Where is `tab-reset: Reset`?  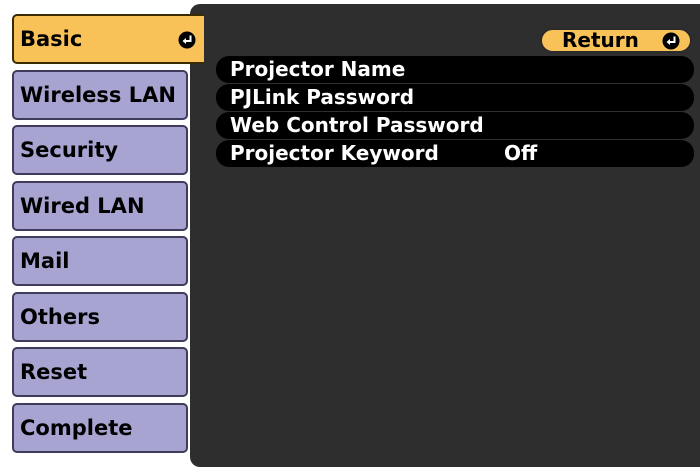 tab-reset: Reset is located at coordinates (100, 372).